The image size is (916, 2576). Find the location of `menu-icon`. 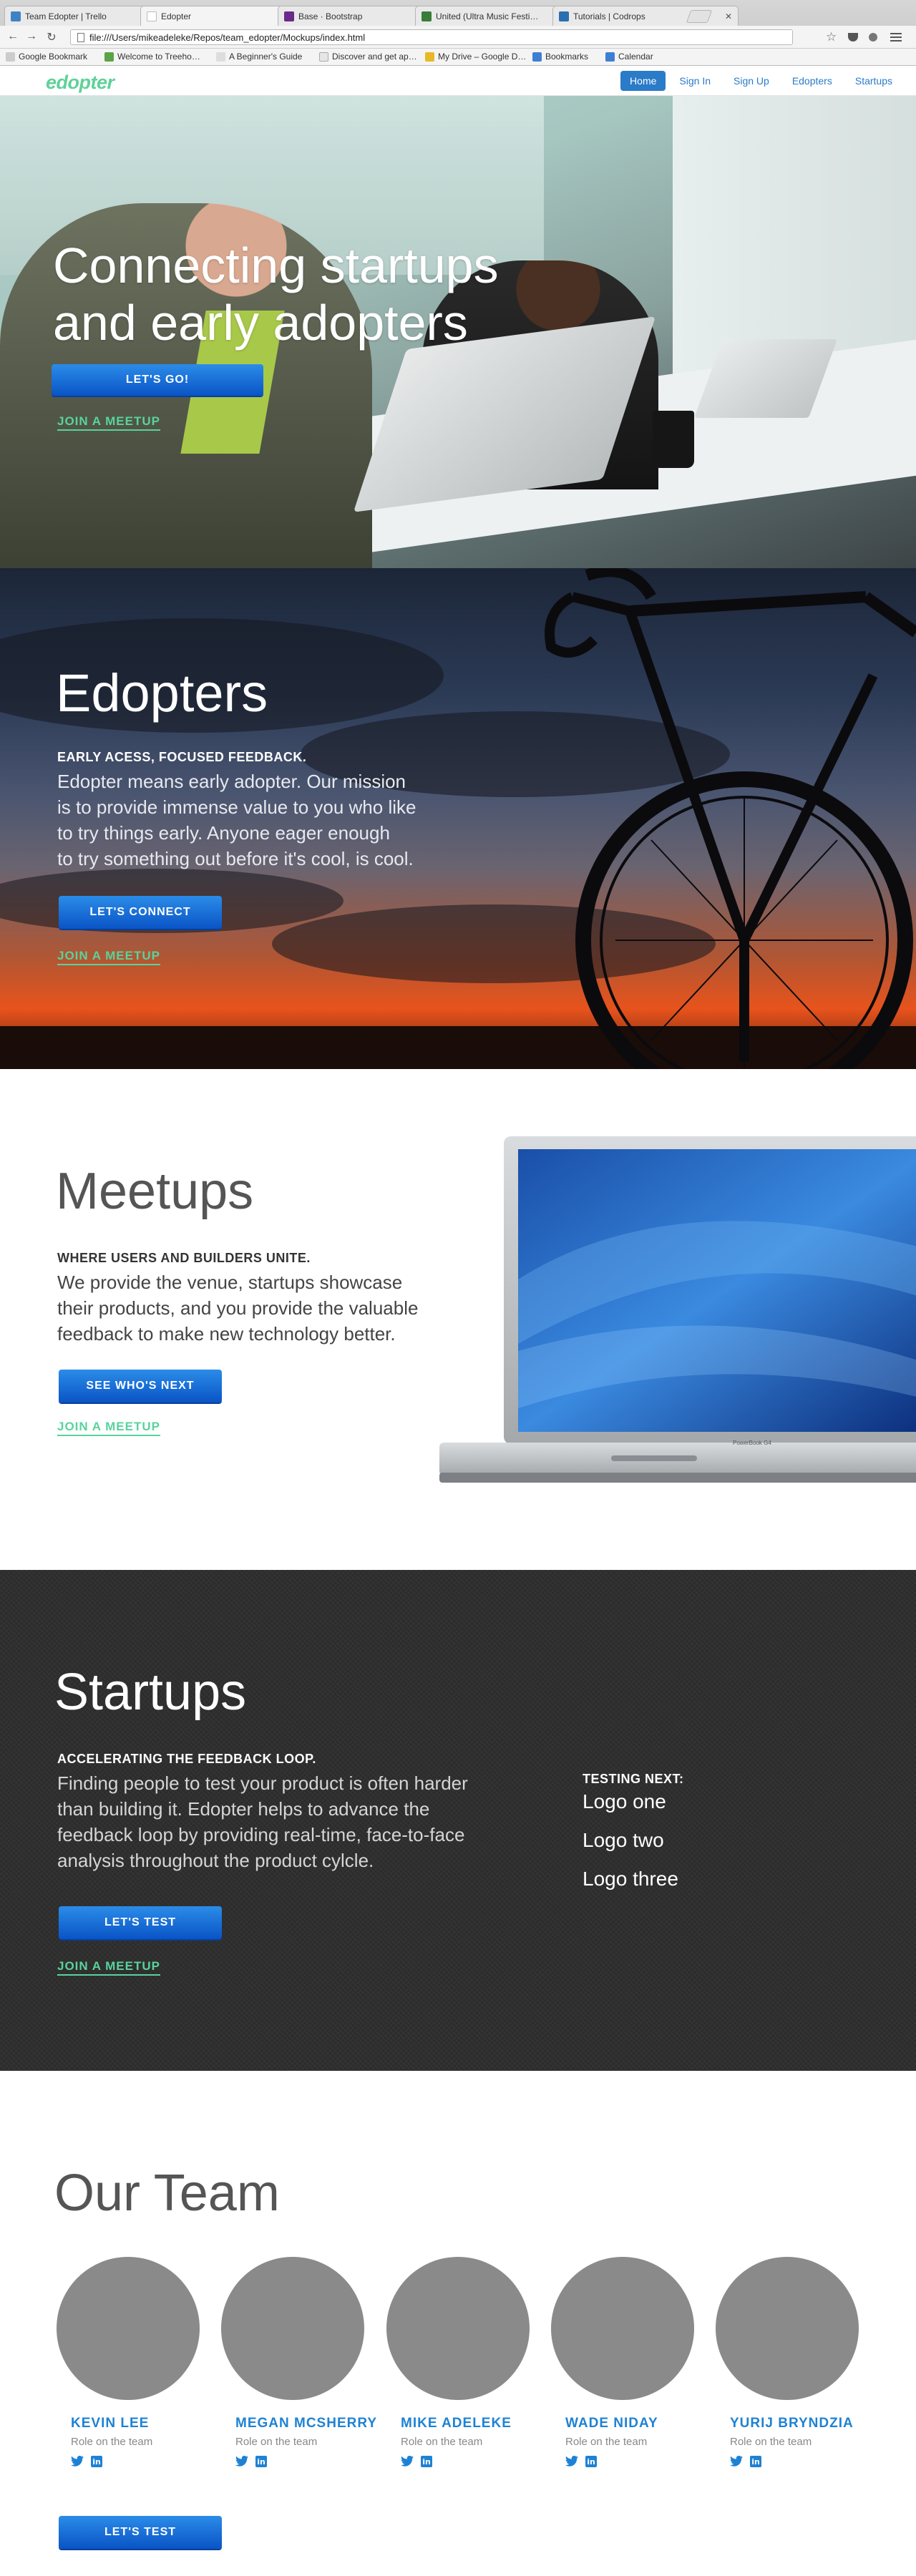

menu-icon is located at coordinates (896, 37).